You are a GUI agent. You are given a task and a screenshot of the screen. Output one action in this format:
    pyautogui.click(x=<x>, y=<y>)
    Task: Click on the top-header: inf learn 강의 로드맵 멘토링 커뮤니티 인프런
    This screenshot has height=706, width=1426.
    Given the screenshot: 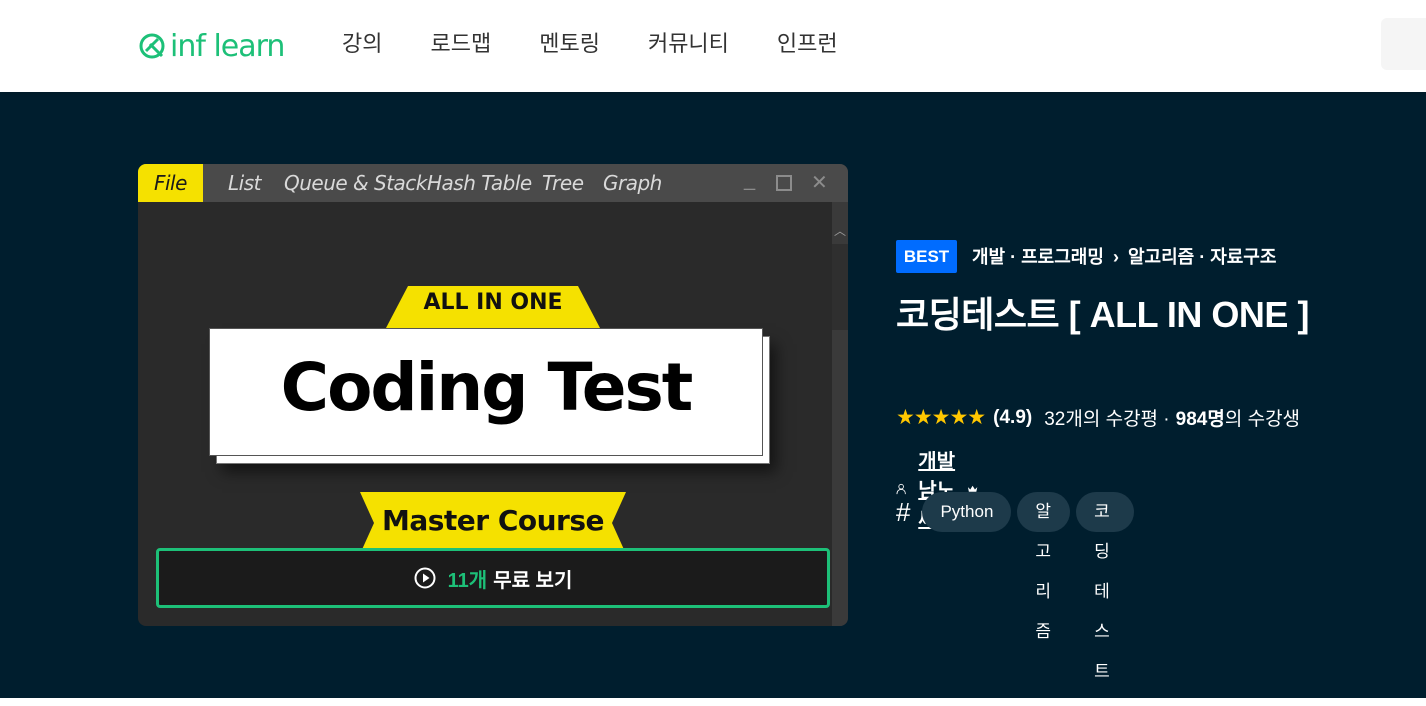 What is the action you would take?
    pyautogui.click(x=713, y=46)
    